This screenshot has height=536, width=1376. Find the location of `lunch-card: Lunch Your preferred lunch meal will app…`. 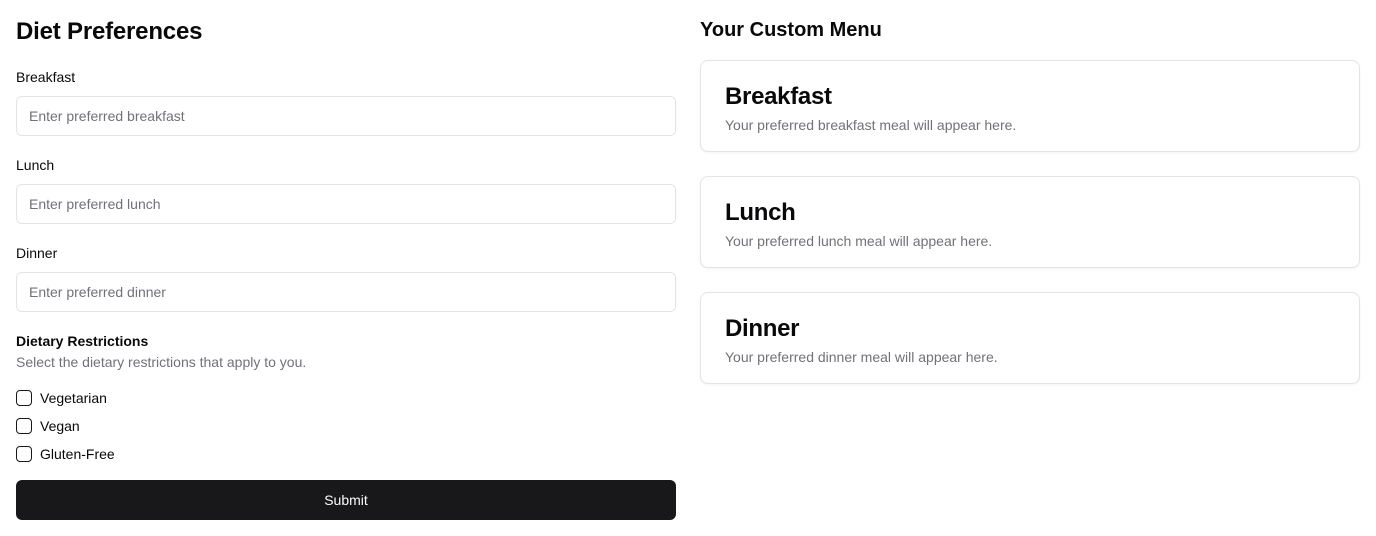

lunch-card: Lunch Your preferred lunch meal will app… is located at coordinates (1030, 222).